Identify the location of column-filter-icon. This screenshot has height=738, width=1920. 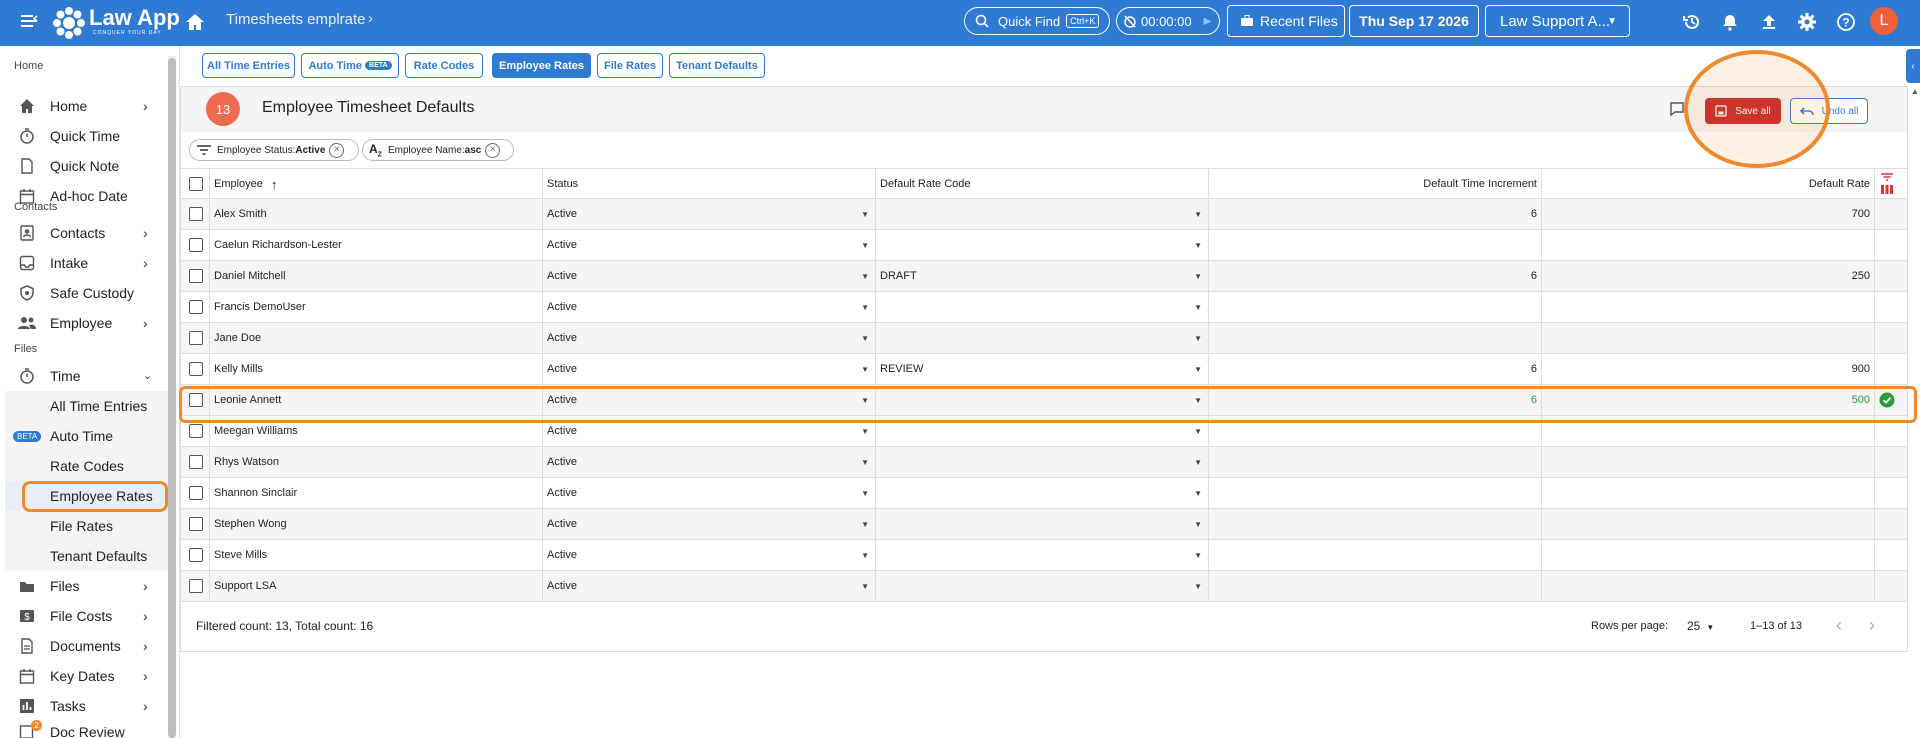
(1887, 184).